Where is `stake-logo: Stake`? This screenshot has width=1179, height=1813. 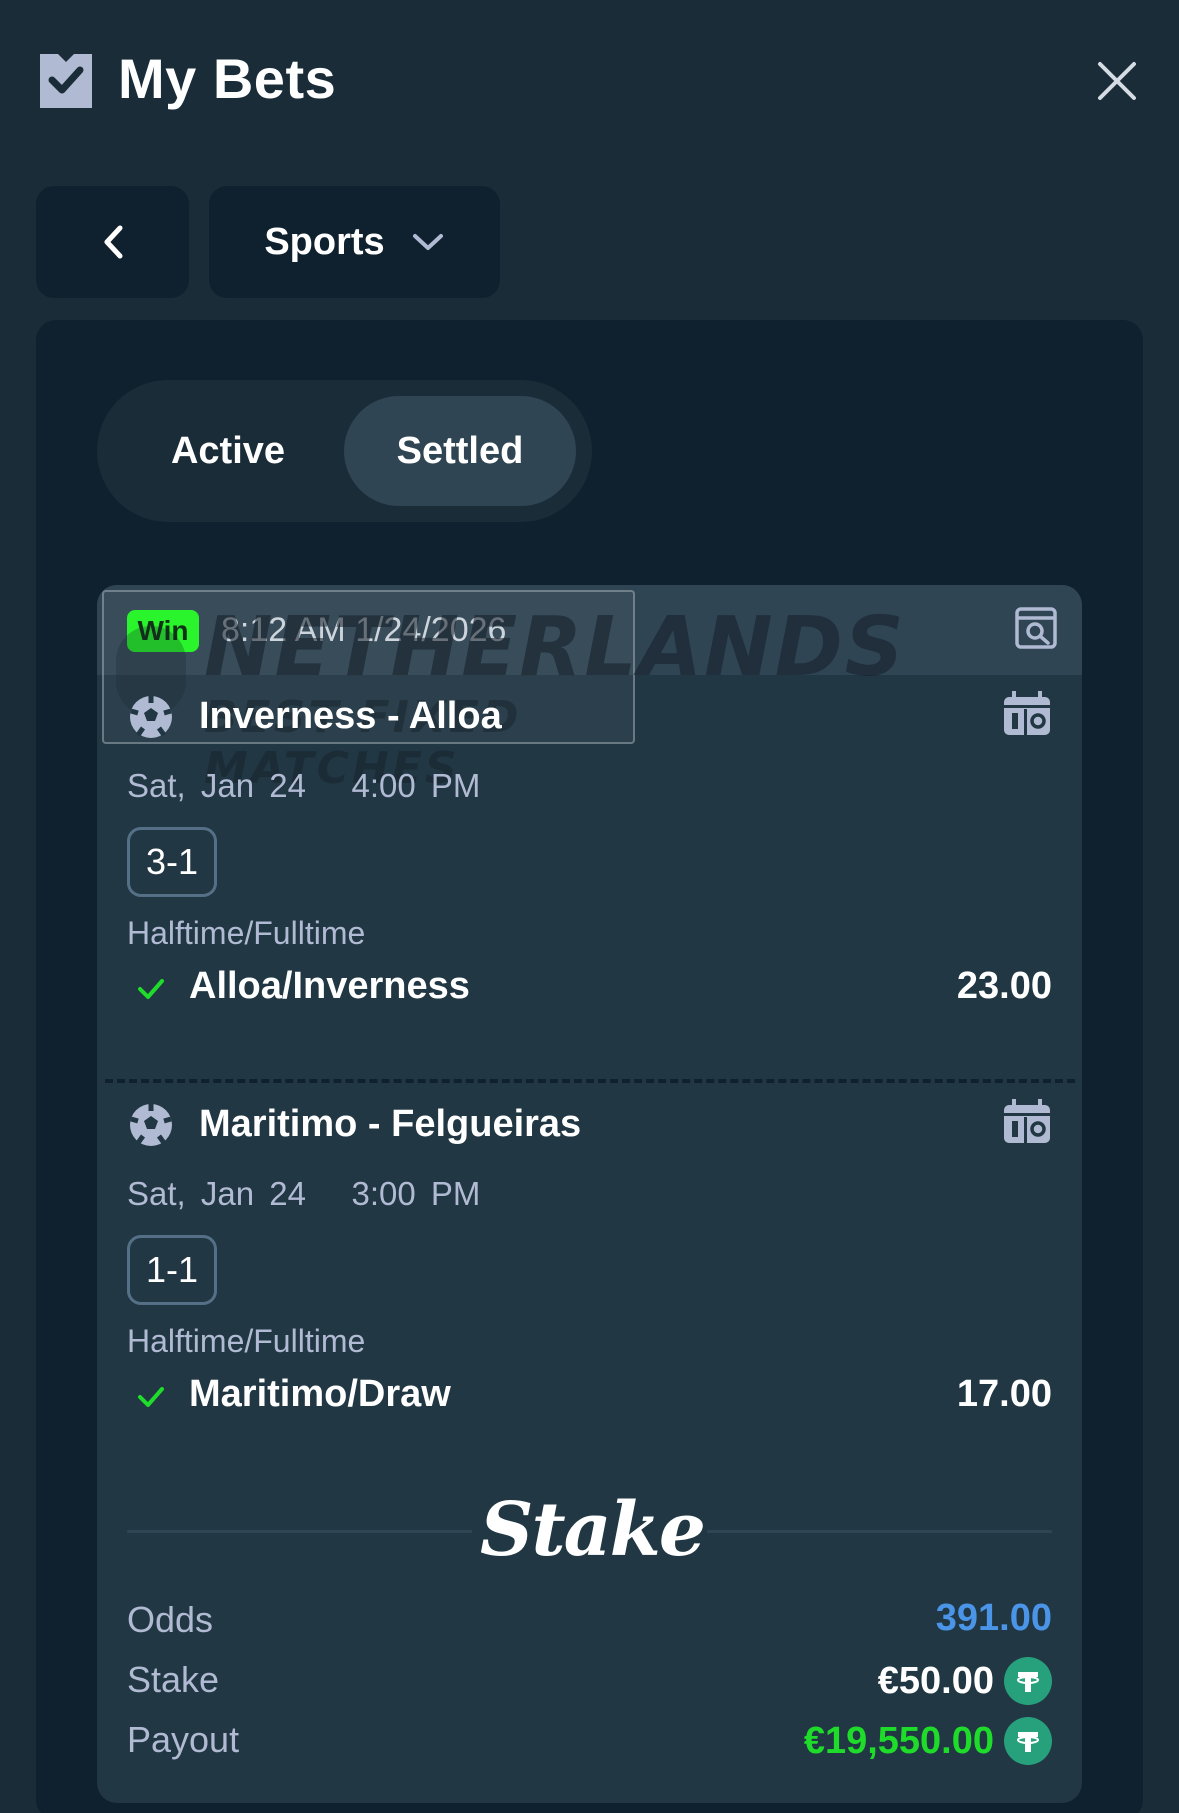
stake-logo: Stake is located at coordinates (593, 1530).